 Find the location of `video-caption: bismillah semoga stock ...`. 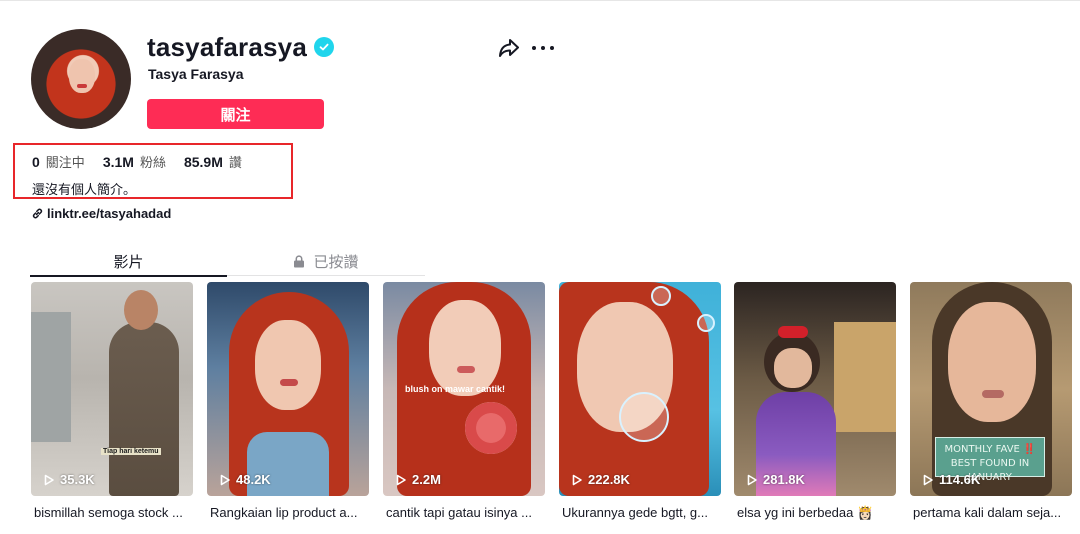

video-caption: bismillah semoga stock ... is located at coordinates (112, 512).